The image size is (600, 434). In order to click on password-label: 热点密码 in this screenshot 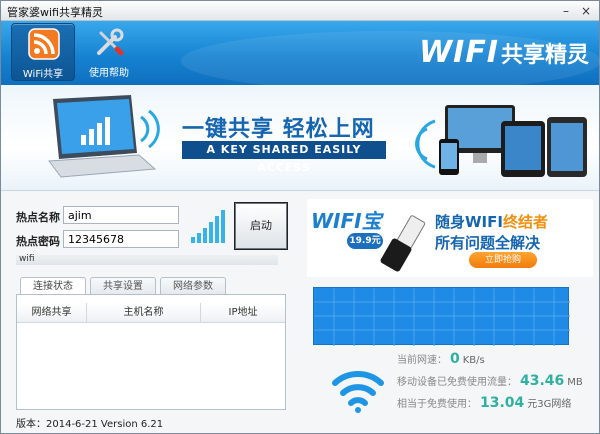, I will do `click(38, 241)`.